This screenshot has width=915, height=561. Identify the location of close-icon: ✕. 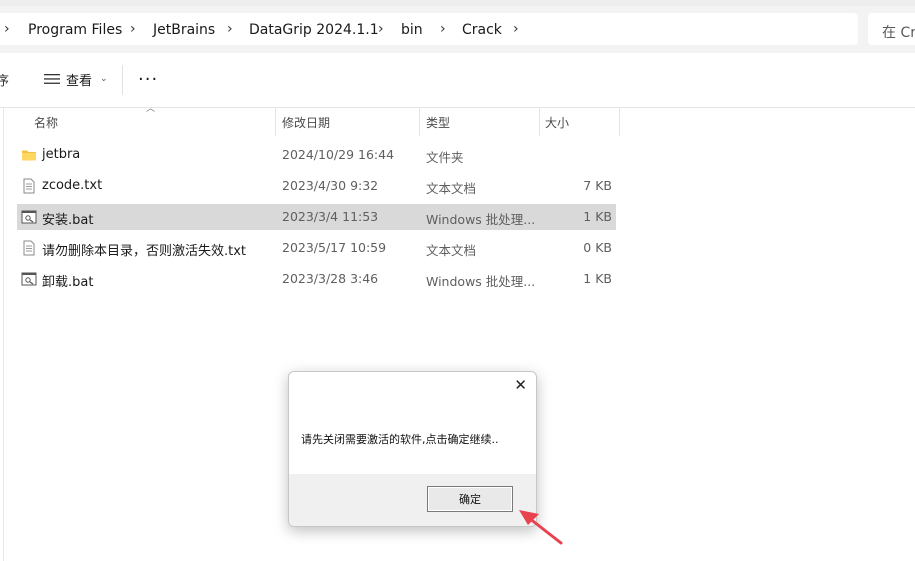
(520, 385).